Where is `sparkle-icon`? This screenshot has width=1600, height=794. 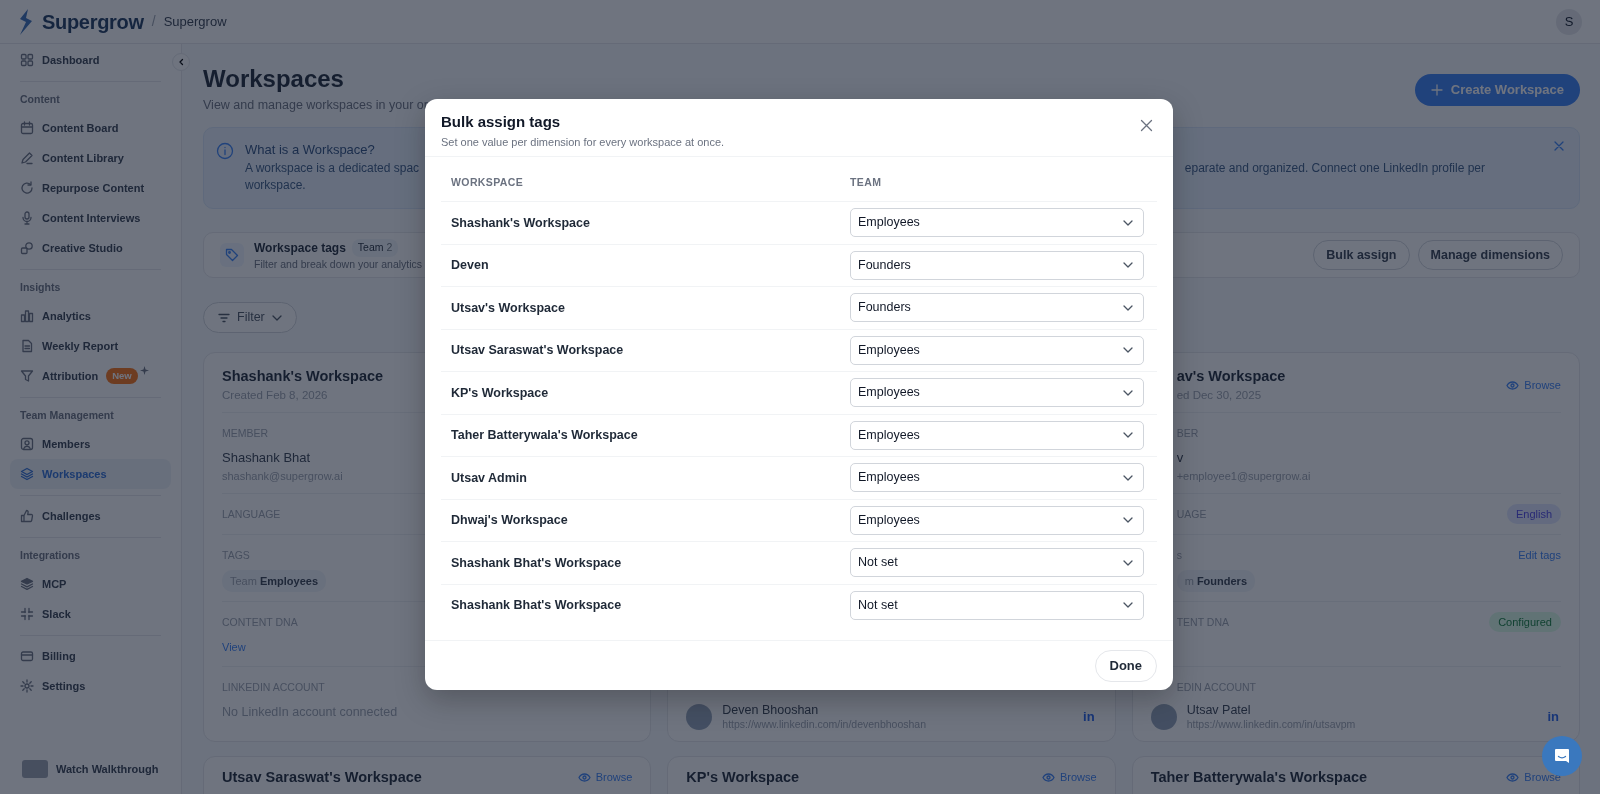
sparkle-icon is located at coordinates (144, 370).